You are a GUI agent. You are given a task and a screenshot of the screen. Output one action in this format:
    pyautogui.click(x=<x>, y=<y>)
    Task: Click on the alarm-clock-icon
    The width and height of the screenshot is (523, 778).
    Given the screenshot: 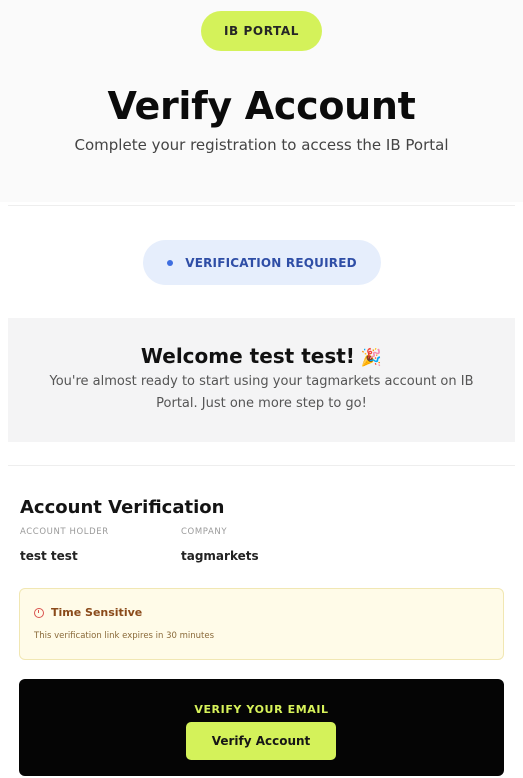 What is the action you would take?
    pyautogui.click(x=39, y=612)
    